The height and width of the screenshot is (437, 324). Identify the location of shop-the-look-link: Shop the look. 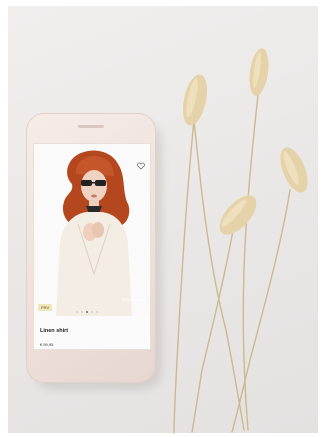
(134, 299).